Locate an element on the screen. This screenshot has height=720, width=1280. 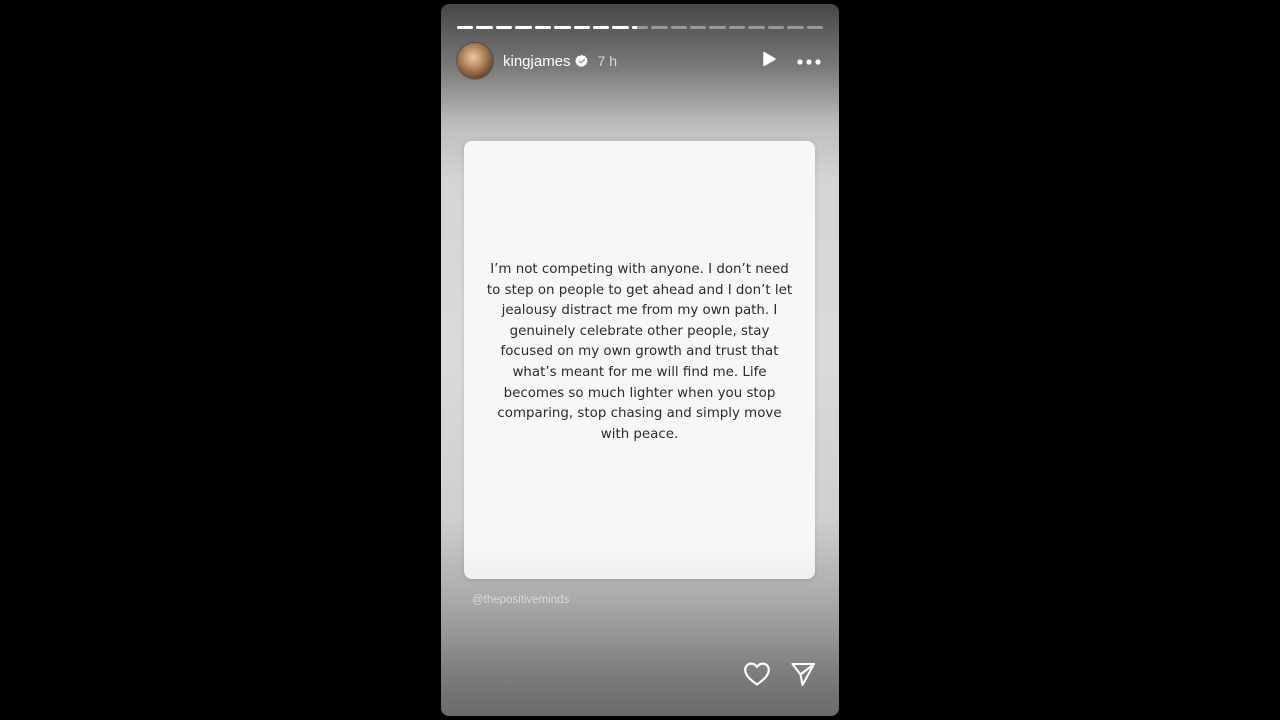
play-icon is located at coordinates (769, 61).